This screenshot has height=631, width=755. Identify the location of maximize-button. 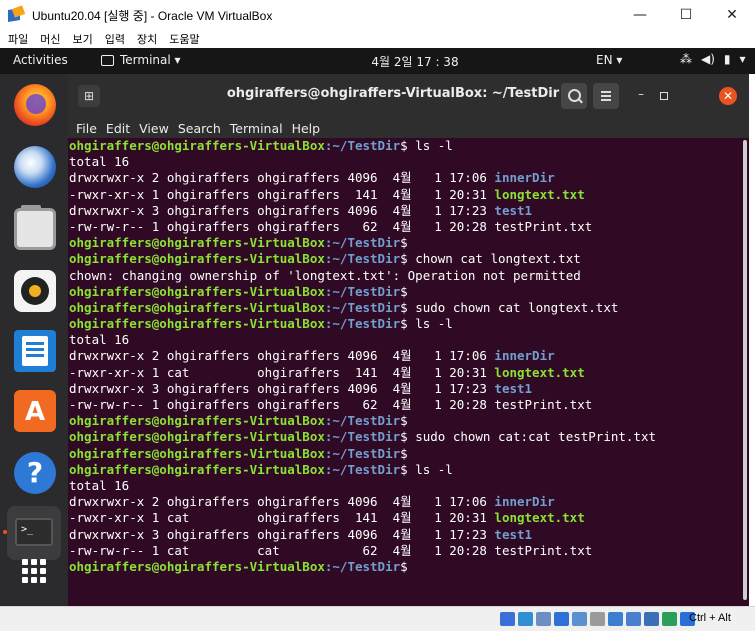
(664, 96).